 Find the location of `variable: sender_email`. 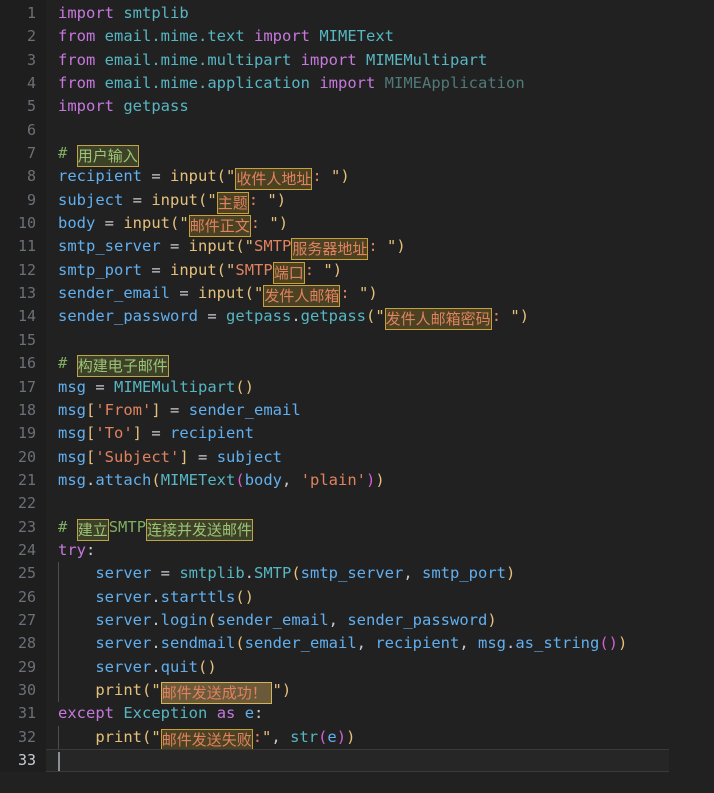

variable: sender_email is located at coordinates (244, 409).